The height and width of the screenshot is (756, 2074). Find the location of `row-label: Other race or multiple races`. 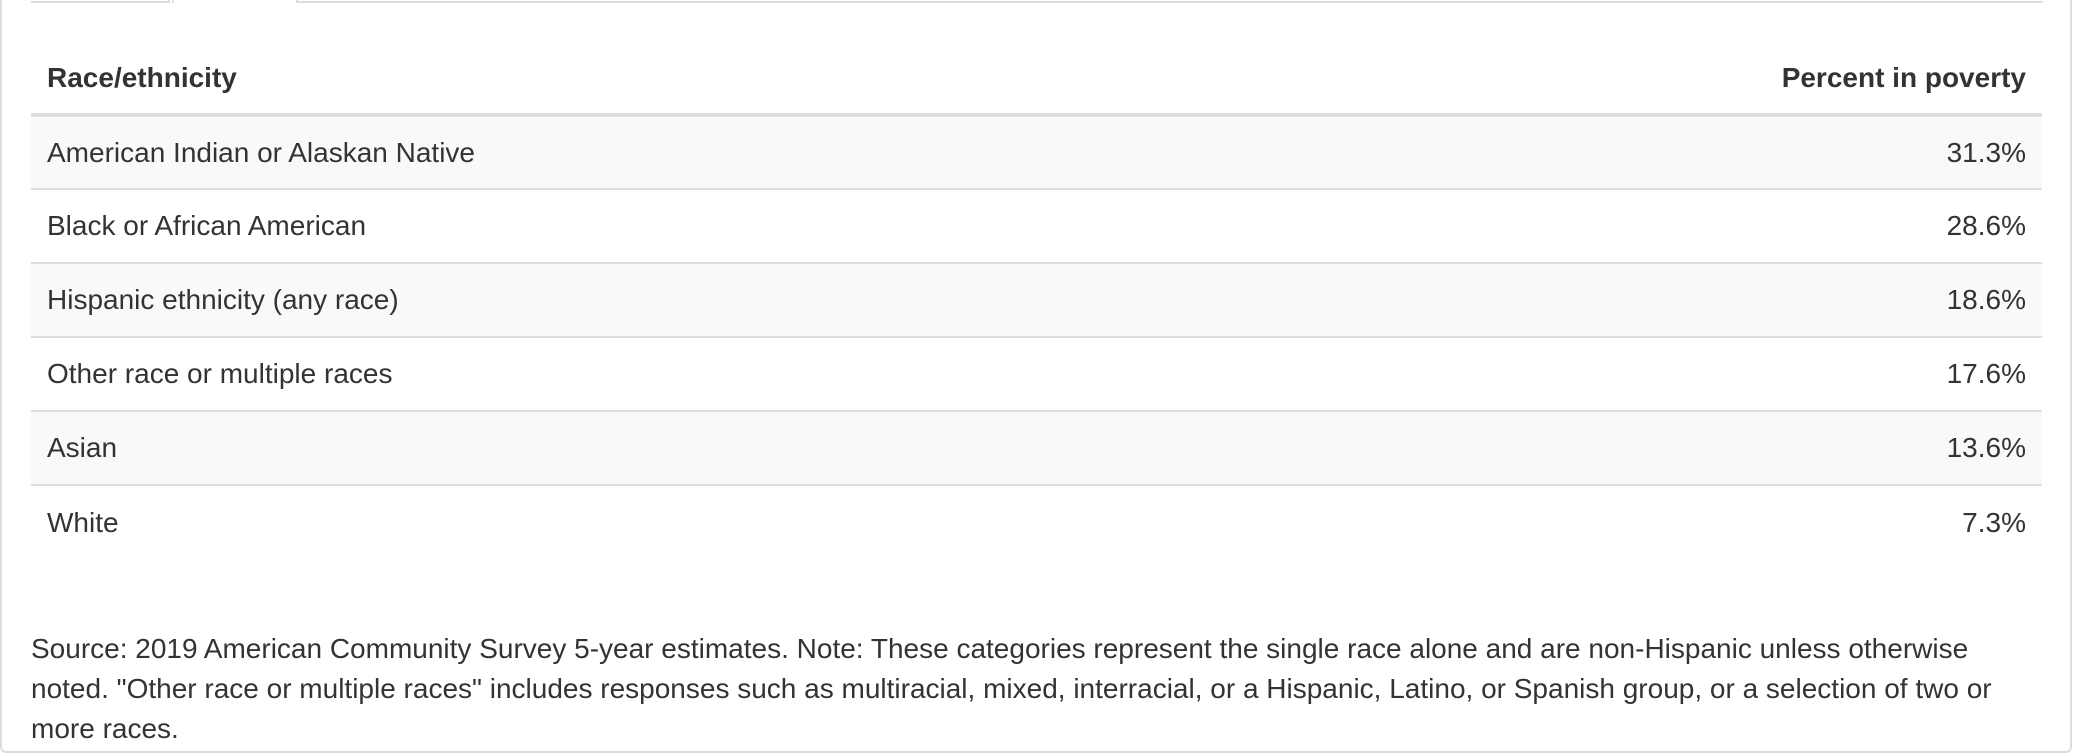

row-label: Other race or multiple races is located at coordinates (659, 374).